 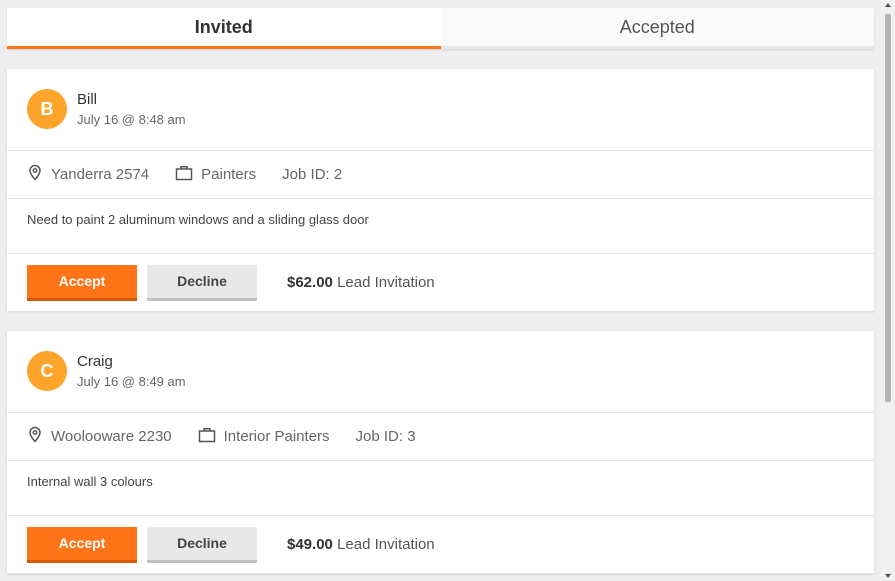 I want to click on scrollbar-thumb, so click(x=888, y=208).